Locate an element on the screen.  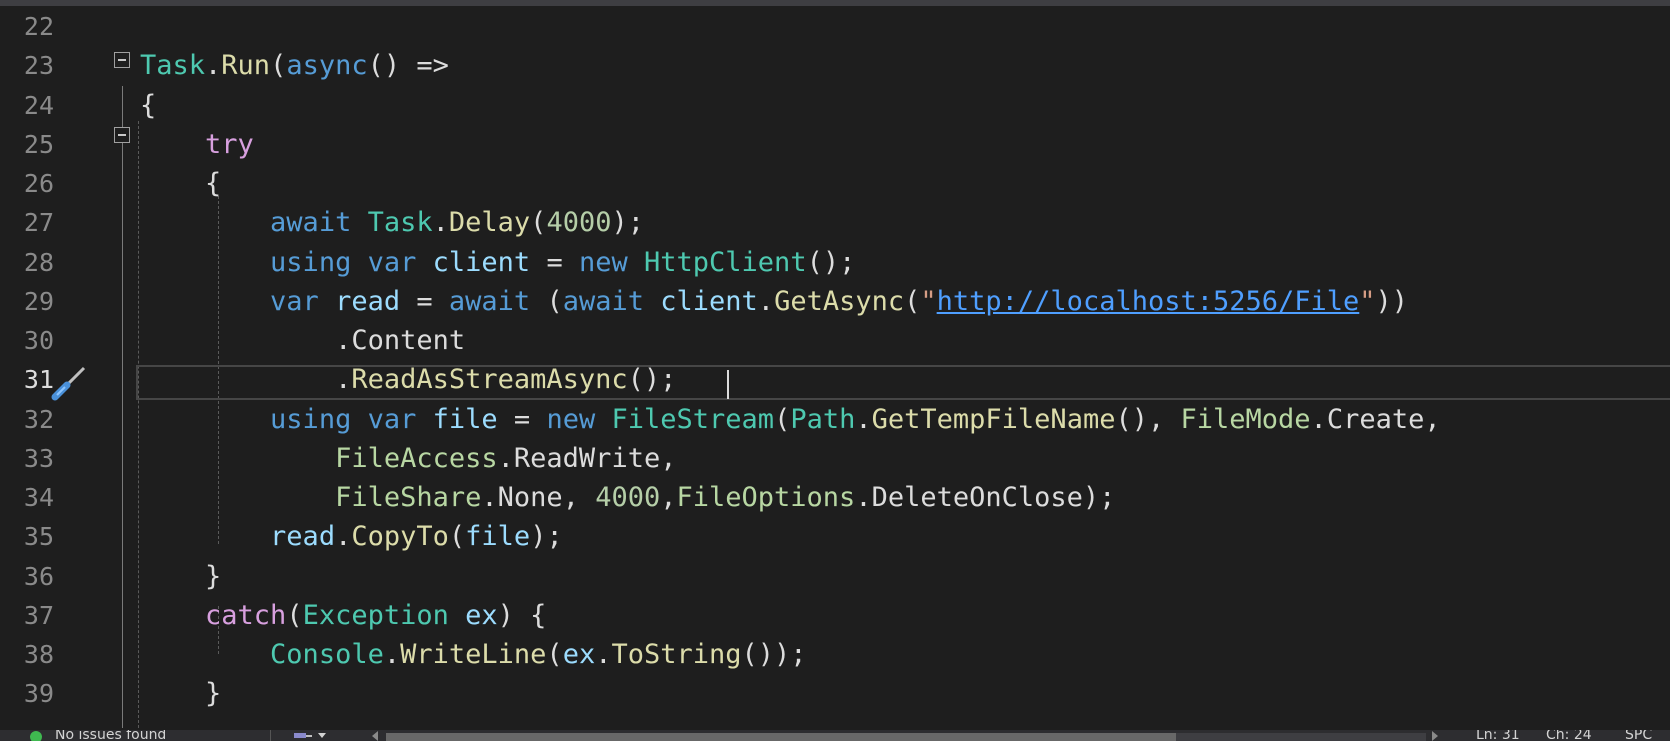
code-token: (); is located at coordinates (831, 262).